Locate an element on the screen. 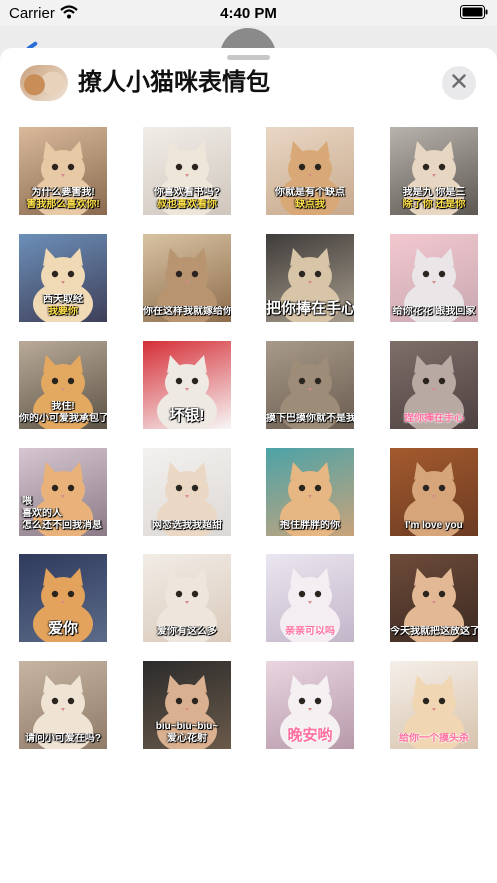 Image resolution: width=497 pixels, height=883 pixels. sheet-grabber is located at coordinates (248, 57).